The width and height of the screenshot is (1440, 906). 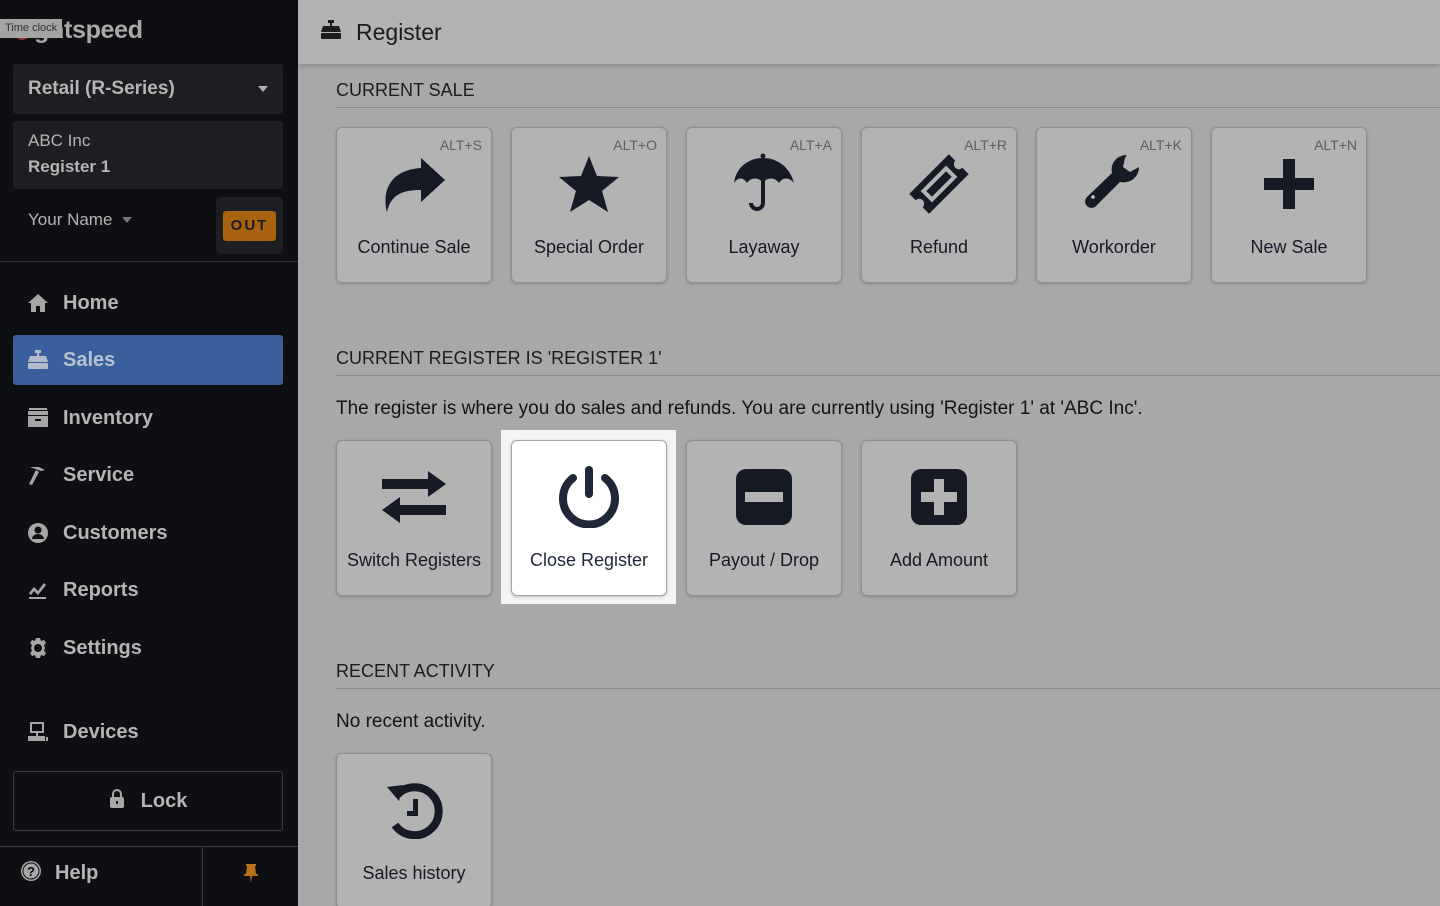 What do you see at coordinates (764, 560) in the screenshot?
I see `tile-label: Payout / Drop` at bounding box center [764, 560].